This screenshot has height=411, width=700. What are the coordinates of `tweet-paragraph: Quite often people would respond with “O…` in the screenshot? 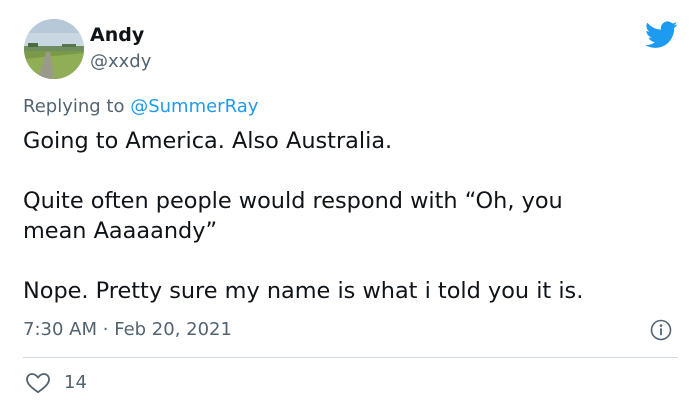 It's located at (293, 201).